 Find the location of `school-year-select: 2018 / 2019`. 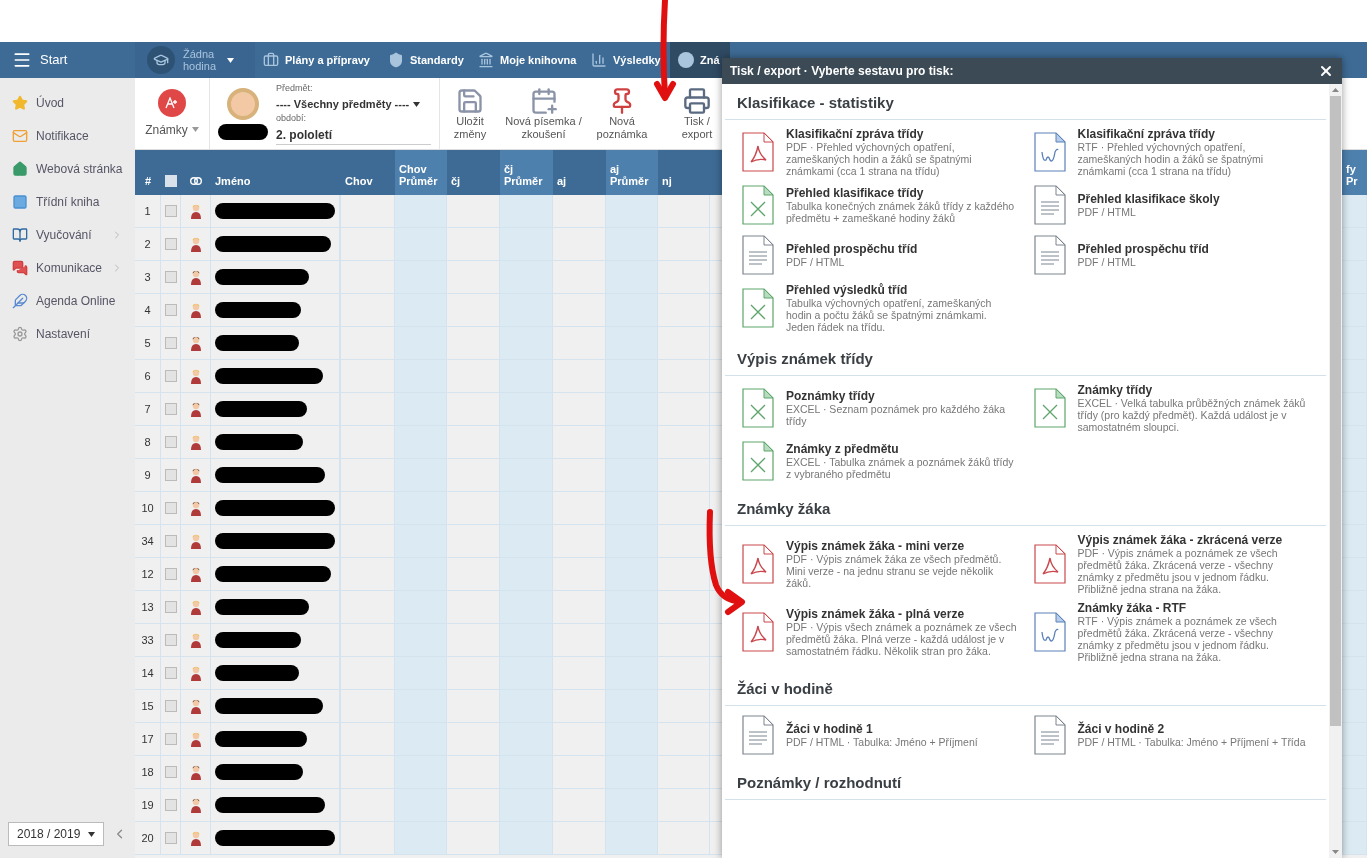

school-year-select: 2018 / 2019 is located at coordinates (56, 834).